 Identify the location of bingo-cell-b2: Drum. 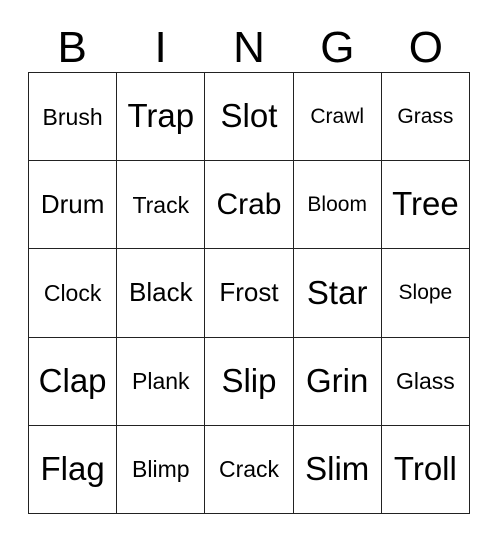
(73, 205).